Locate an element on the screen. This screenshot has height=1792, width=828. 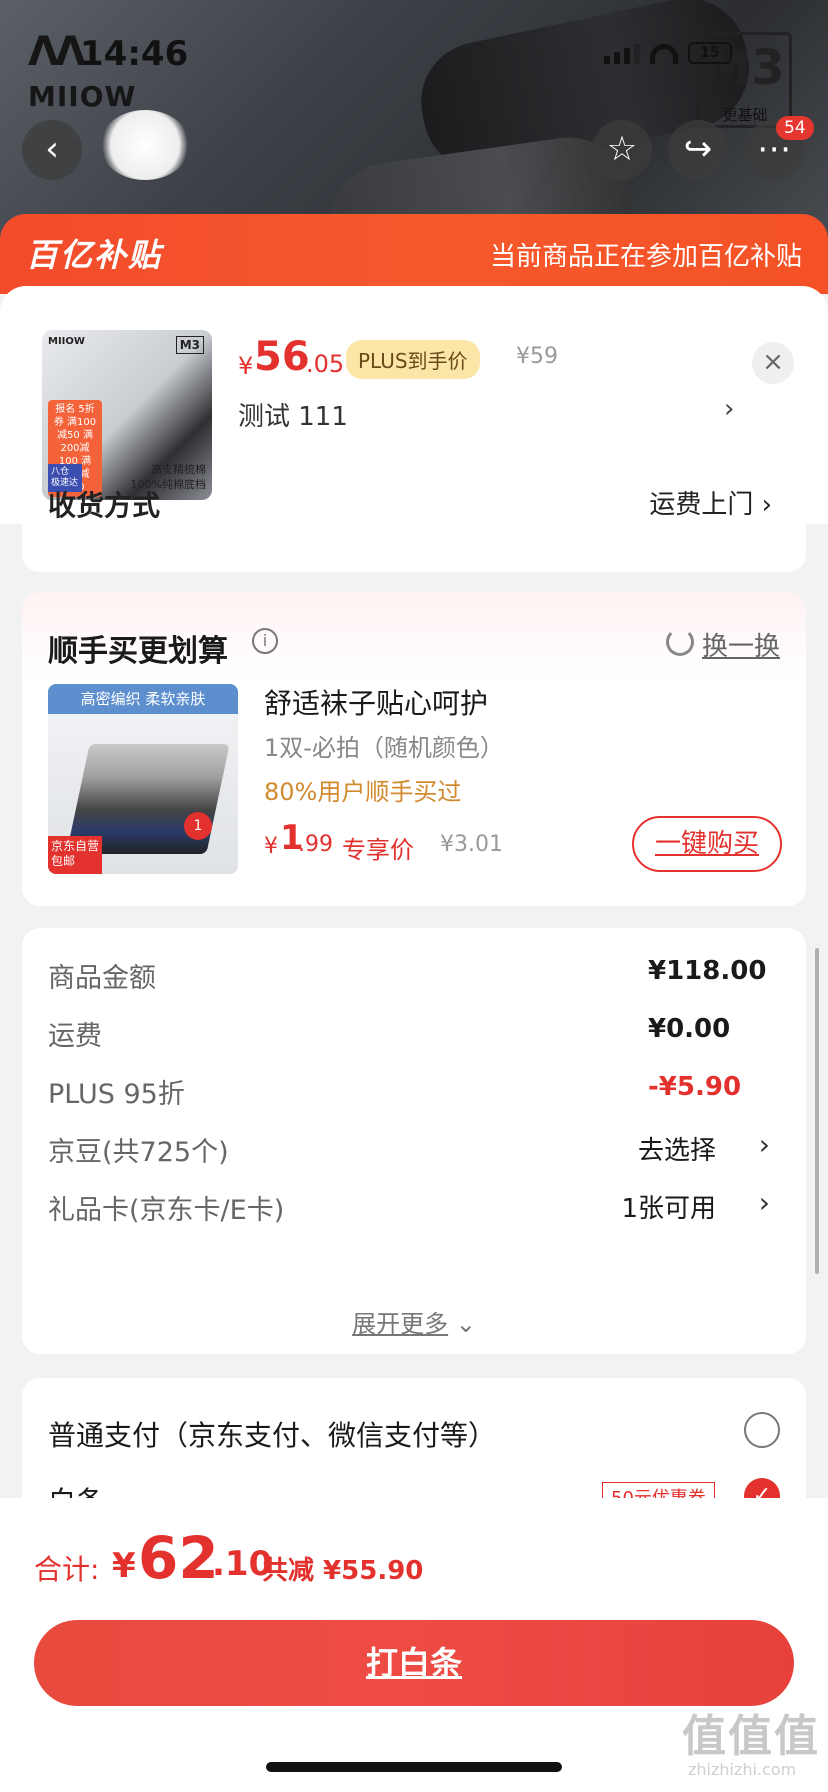
wifi-icon is located at coordinates (664, 54).